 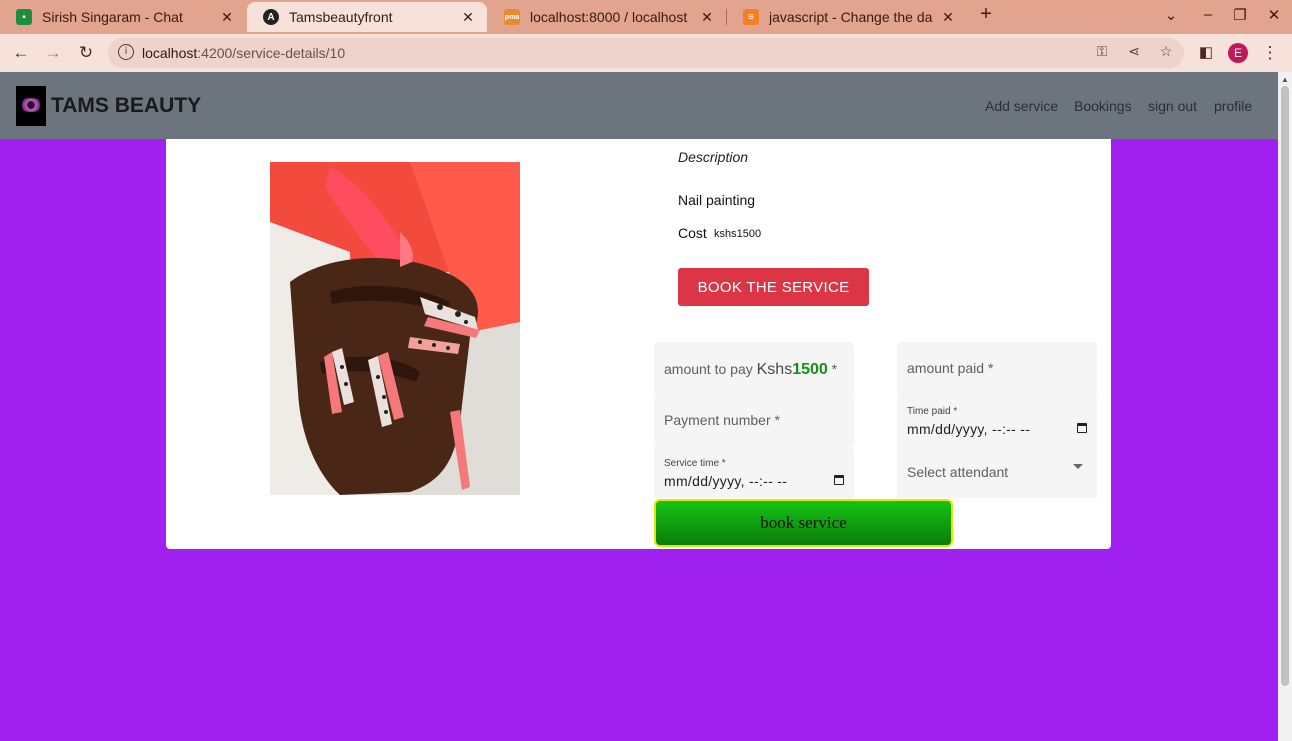 I want to click on forward-arrow-icon: →, so click(x=53, y=53).